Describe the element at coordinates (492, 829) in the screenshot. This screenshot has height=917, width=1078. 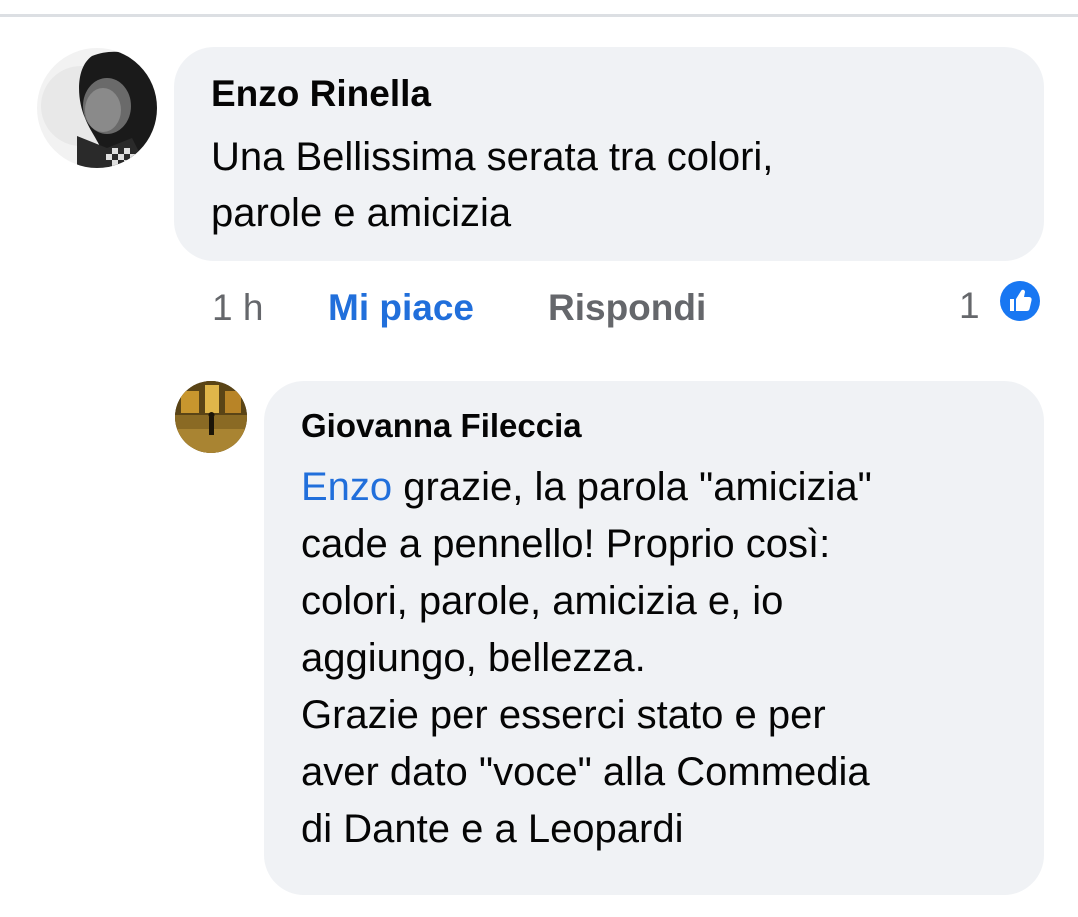
I see `comment-line: di Dante e a Leopardi` at that location.